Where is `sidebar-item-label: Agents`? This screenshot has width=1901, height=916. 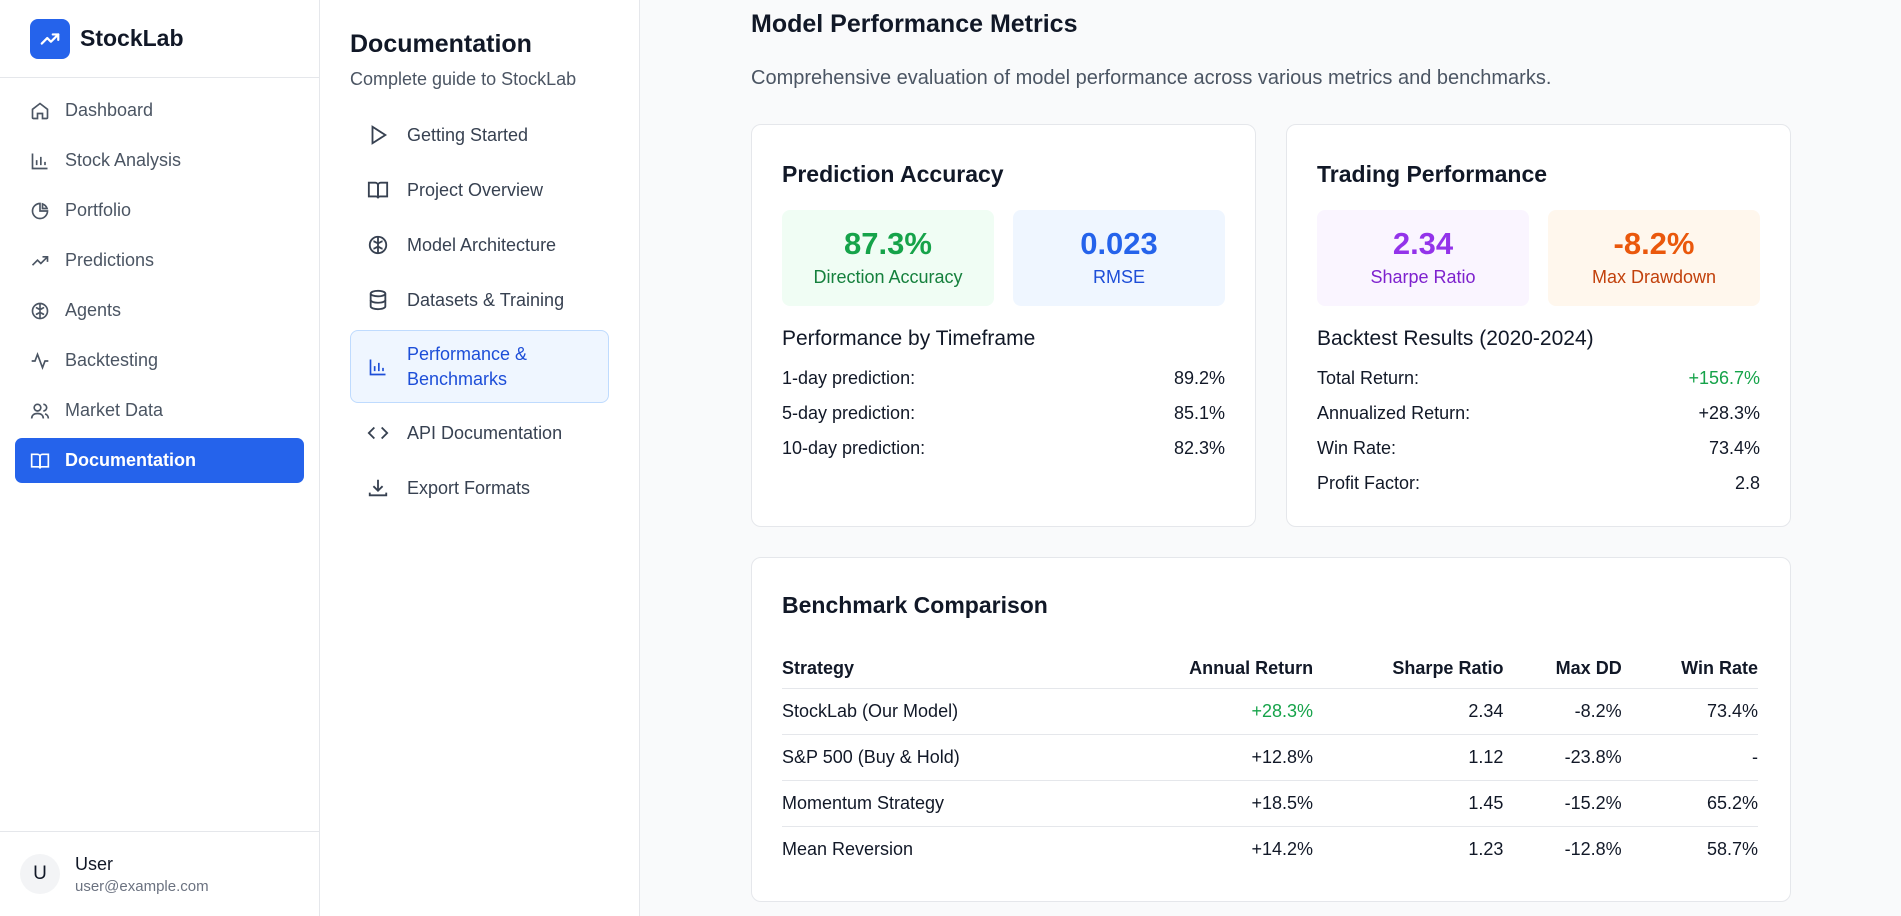
sidebar-item-label: Agents is located at coordinates (93, 310).